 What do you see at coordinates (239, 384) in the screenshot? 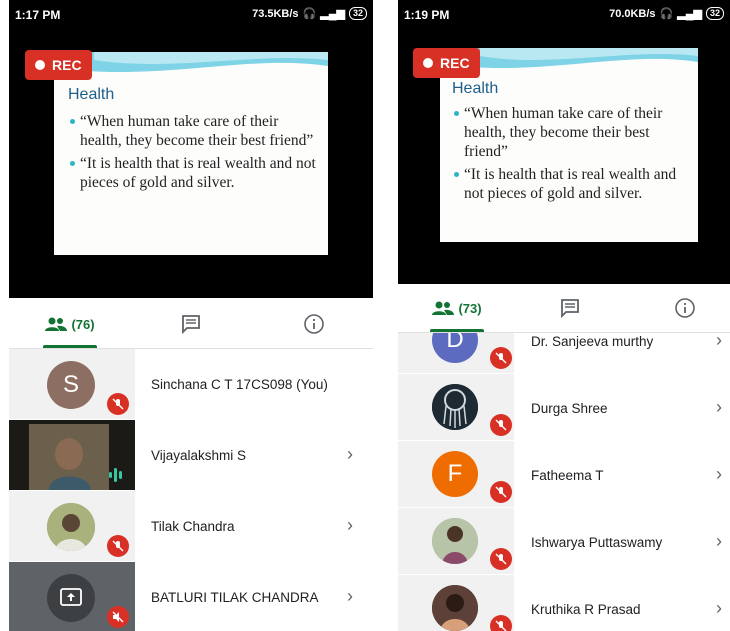
I see `participant-name: Sinchana C T 17CS098 (You)` at bounding box center [239, 384].